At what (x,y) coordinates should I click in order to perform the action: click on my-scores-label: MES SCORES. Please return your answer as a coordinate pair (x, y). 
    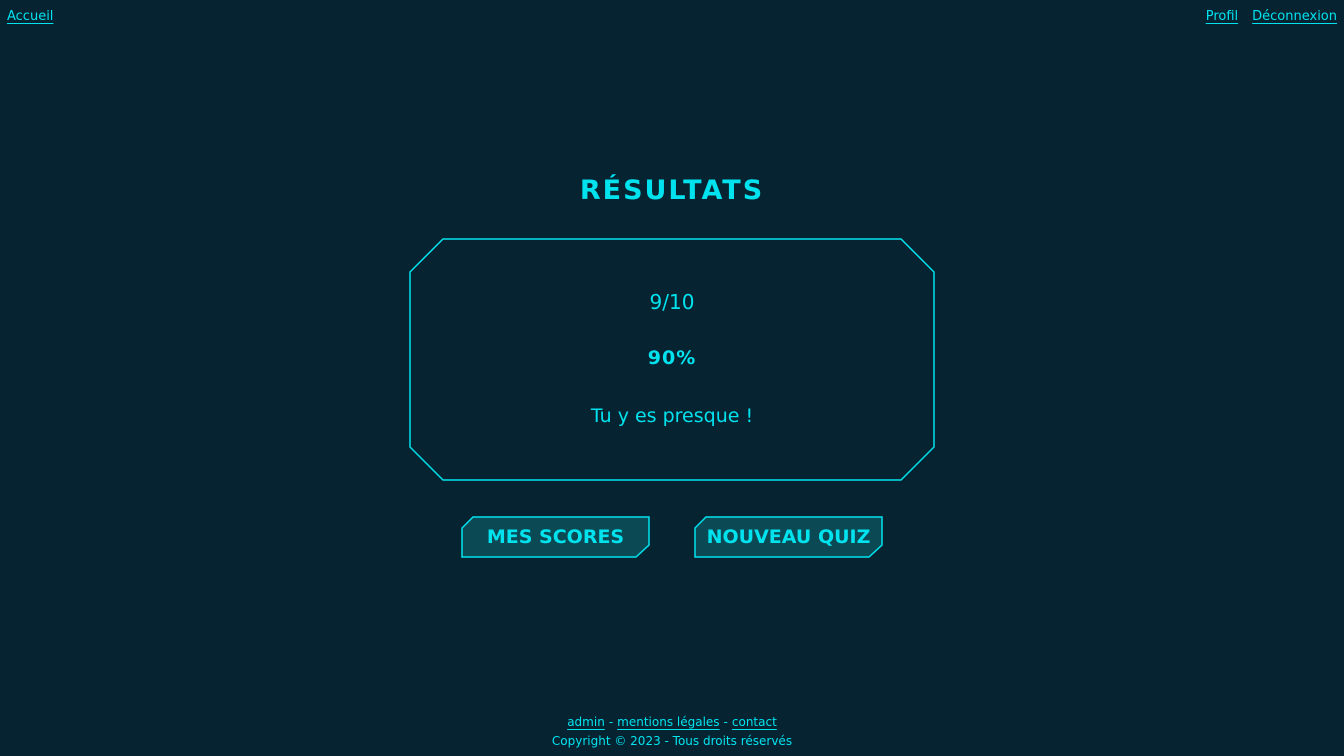
    Looking at the image, I should click on (555, 537).